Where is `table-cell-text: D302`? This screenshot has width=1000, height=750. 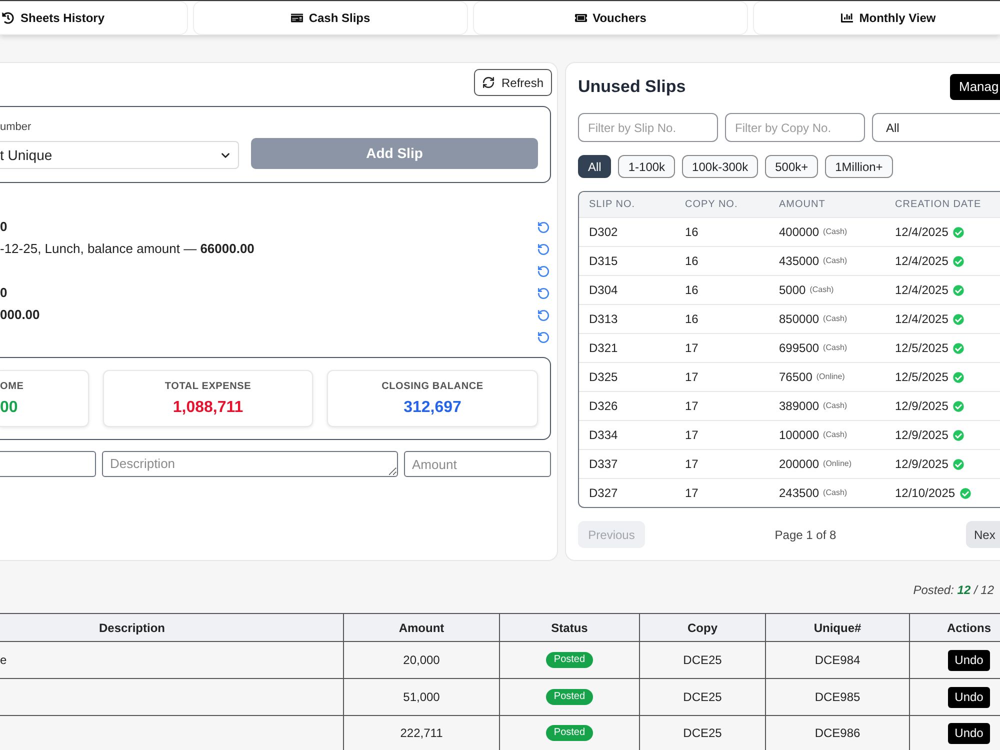 table-cell-text: D302 is located at coordinates (603, 232).